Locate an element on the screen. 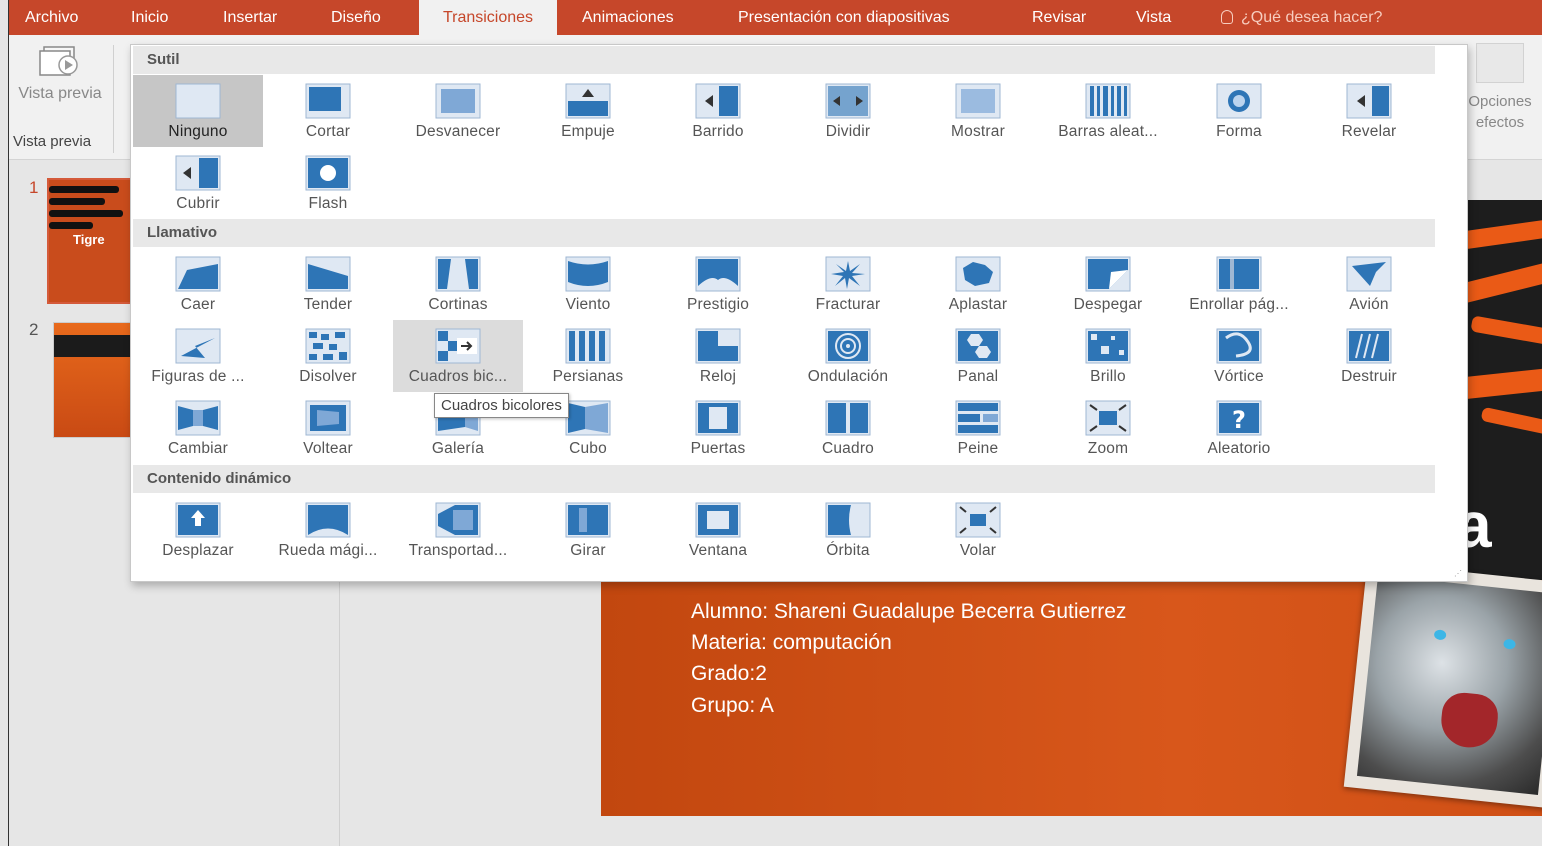 The height and width of the screenshot is (846, 1542). tab-inicio: Inicio is located at coordinates (149, 17).